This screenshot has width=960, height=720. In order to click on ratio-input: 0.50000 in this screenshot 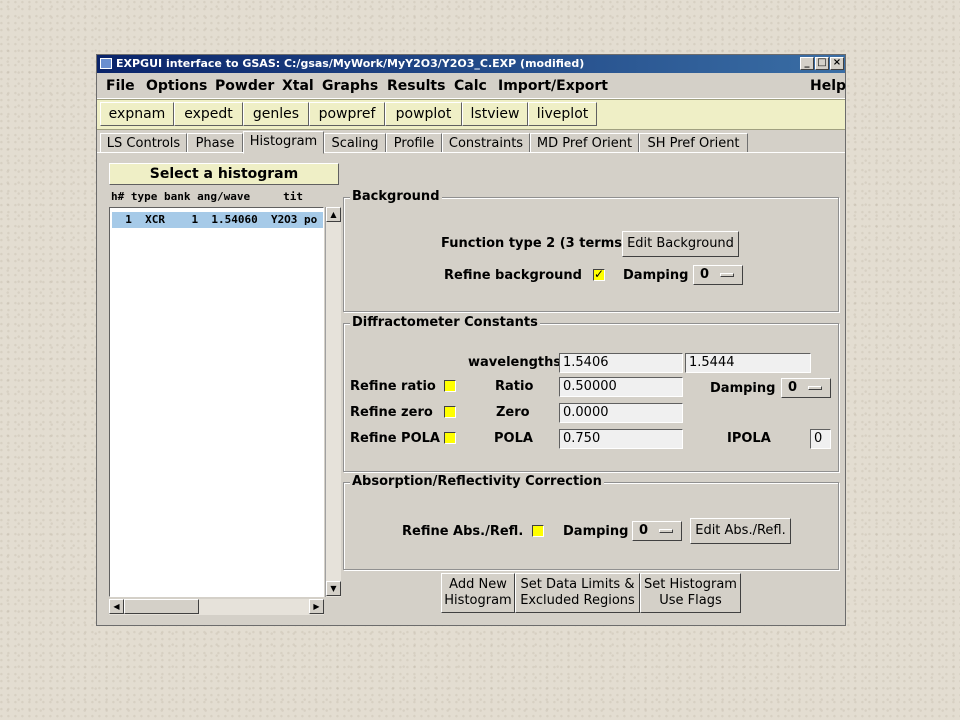, I will do `click(621, 387)`.